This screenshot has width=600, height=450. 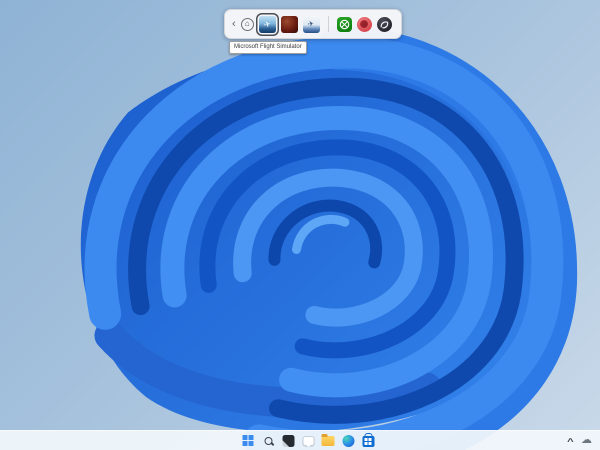 I want to click on start-button, so click(x=248, y=440).